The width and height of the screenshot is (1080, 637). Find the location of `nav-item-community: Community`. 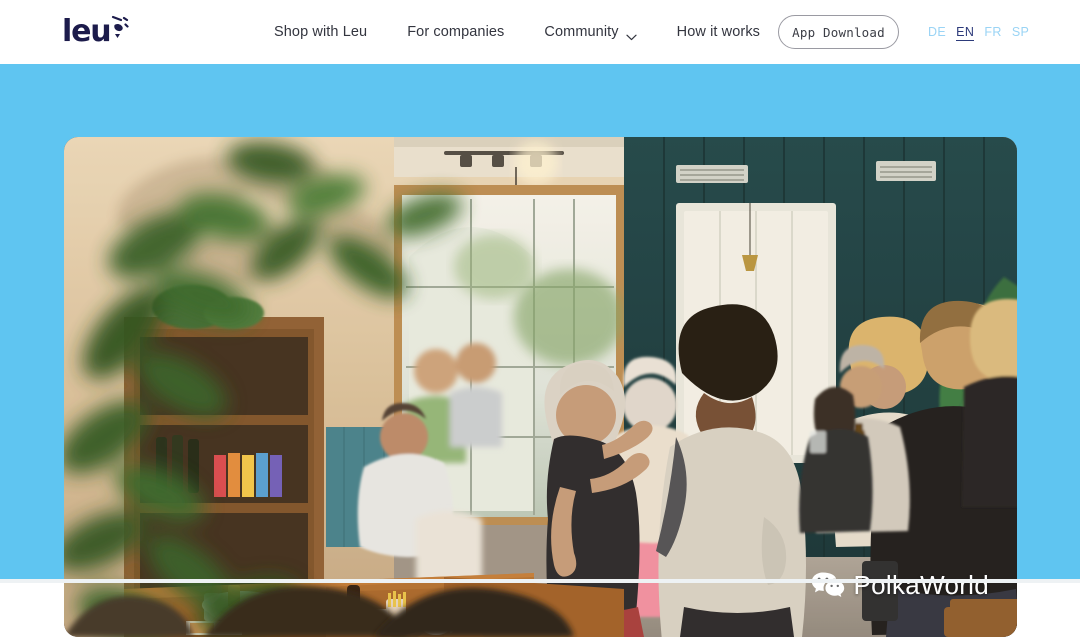

nav-item-community: Community is located at coordinates (590, 32).